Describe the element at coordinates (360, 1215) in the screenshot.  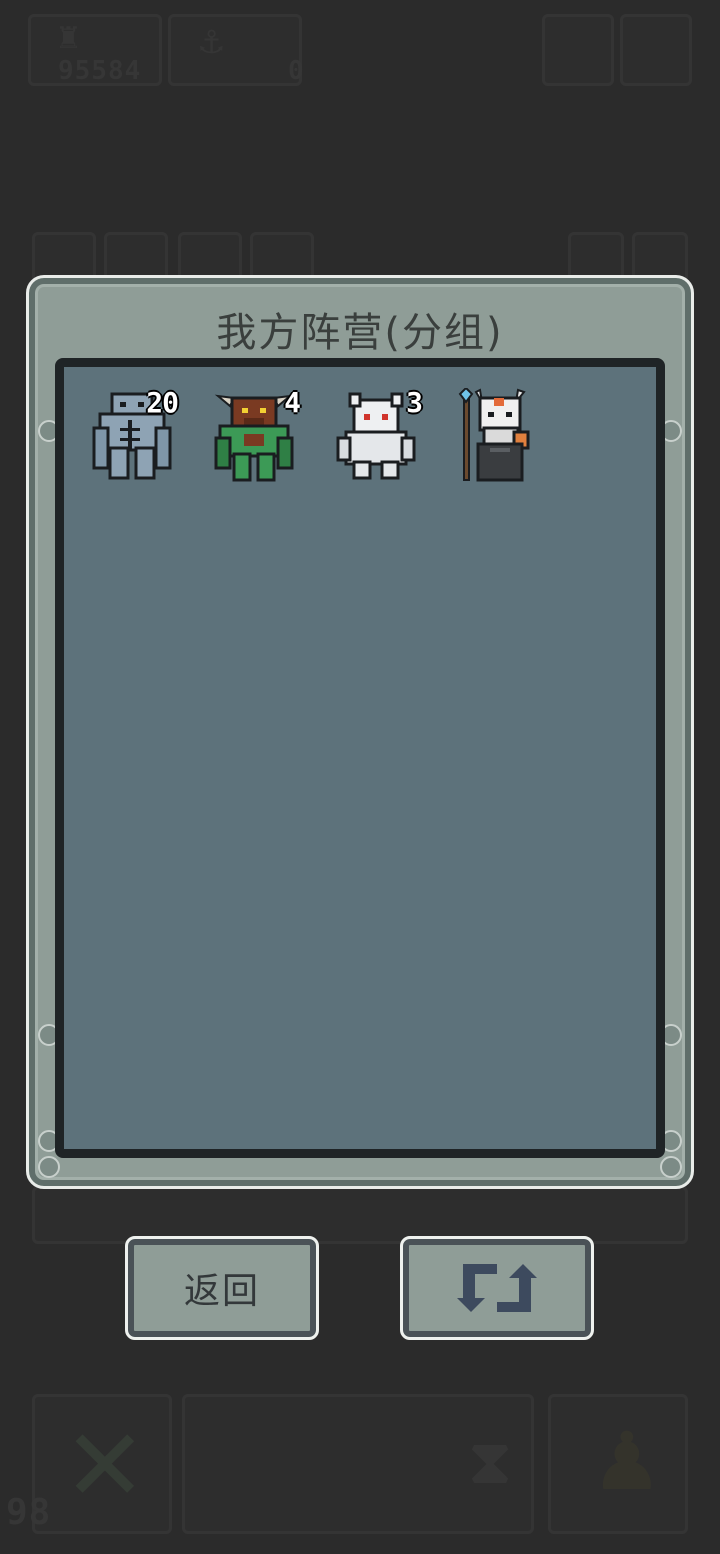
I see `info-bar` at that location.